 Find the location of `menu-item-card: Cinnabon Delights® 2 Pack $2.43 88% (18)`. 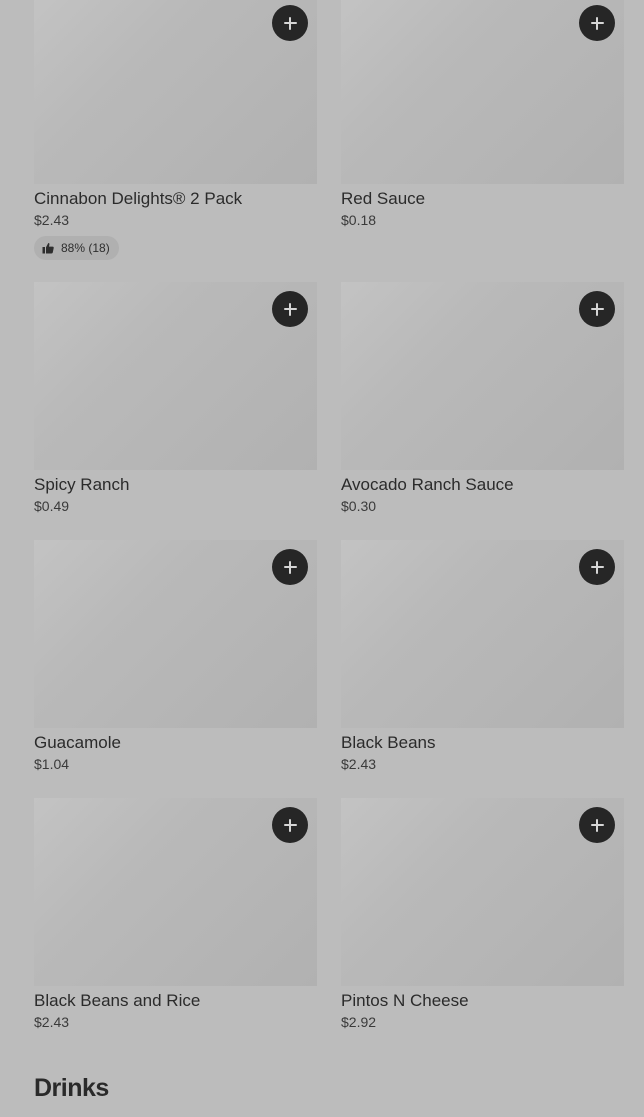

menu-item-card: Cinnabon Delights® 2 Pack $2.43 88% (18) is located at coordinates (175, 141).